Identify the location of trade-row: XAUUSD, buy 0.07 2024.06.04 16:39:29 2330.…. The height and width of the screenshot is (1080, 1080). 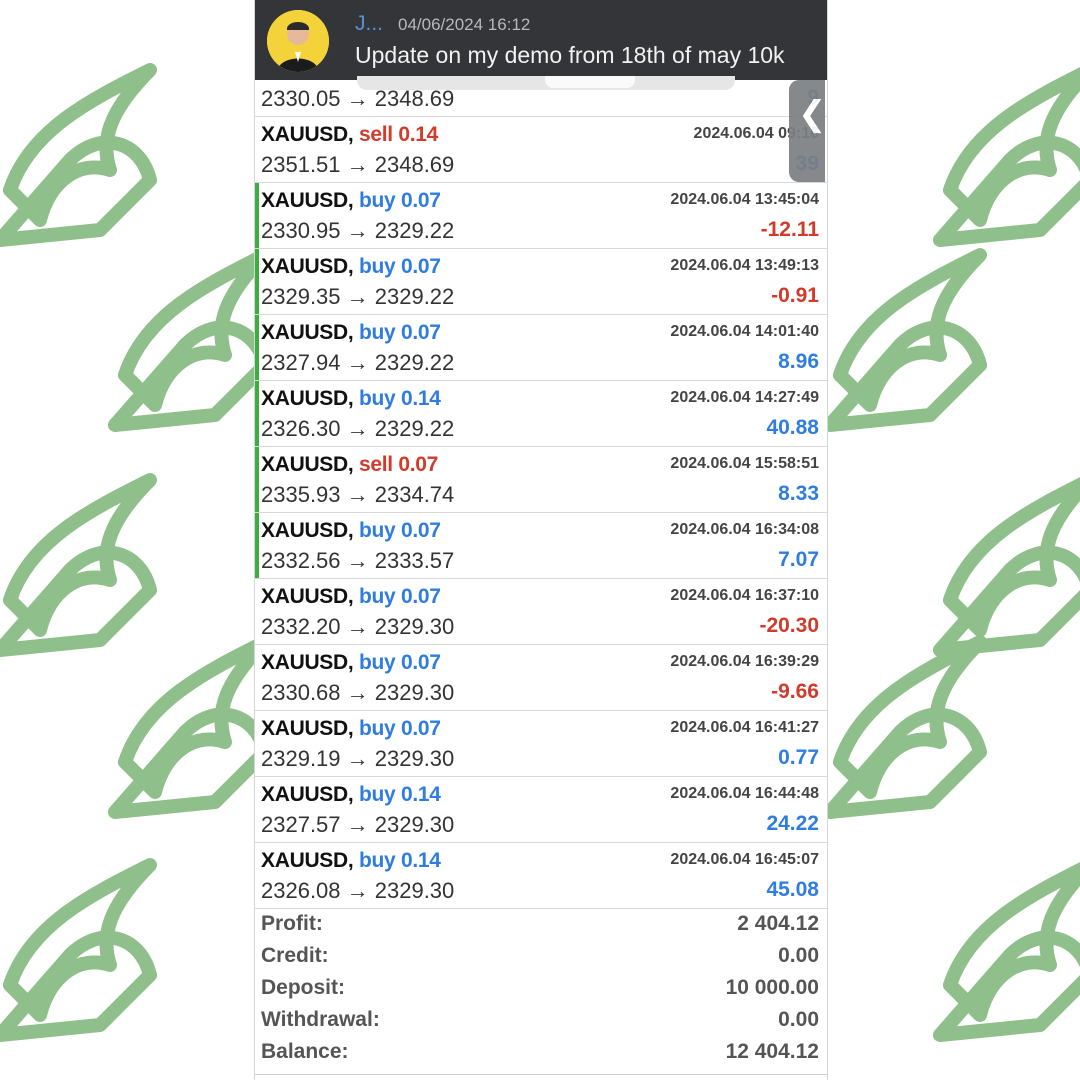
(541, 678).